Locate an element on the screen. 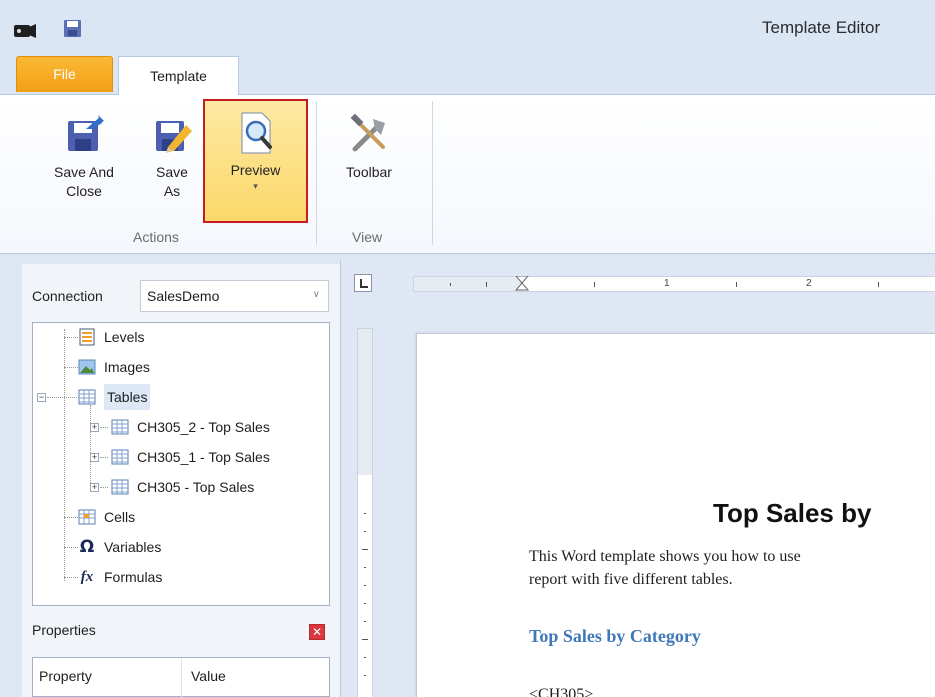 The image size is (935, 697). column-header-property: Property is located at coordinates (65, 676).